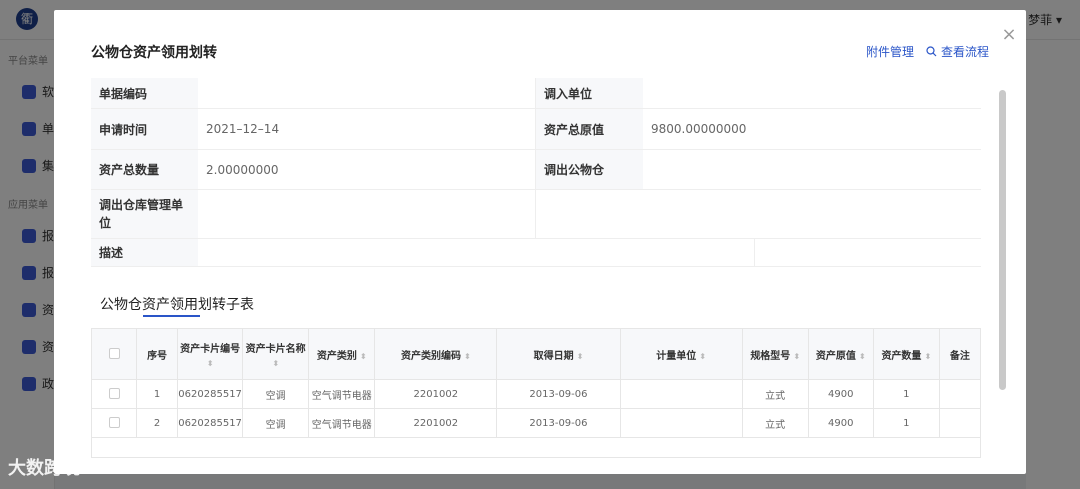 Image resolution: width=1080 pixels, height=489 pixels. I want to click on form-row: 调出仓库管理单位, so click(536, 214).